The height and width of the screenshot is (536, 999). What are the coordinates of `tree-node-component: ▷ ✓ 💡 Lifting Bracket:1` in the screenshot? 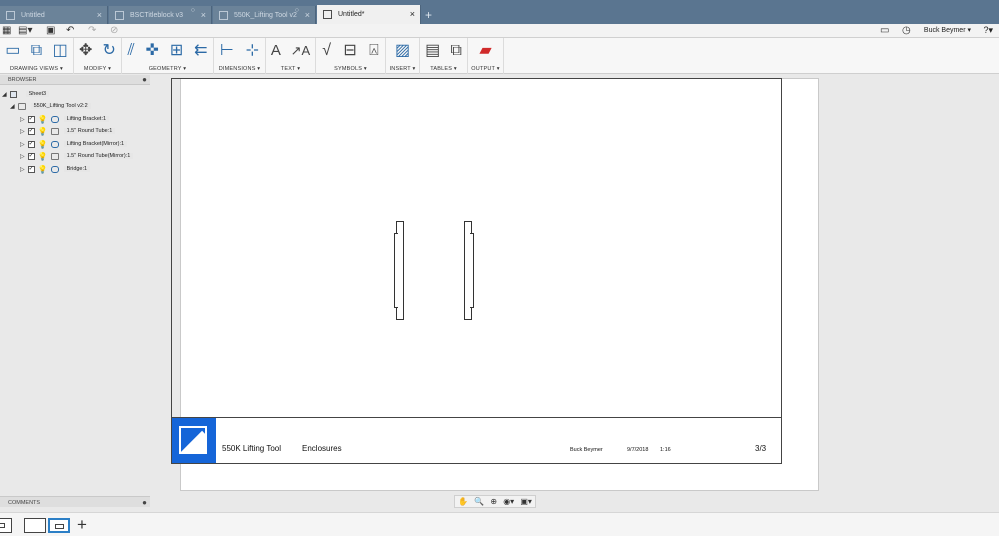 It's located at (65, 119).